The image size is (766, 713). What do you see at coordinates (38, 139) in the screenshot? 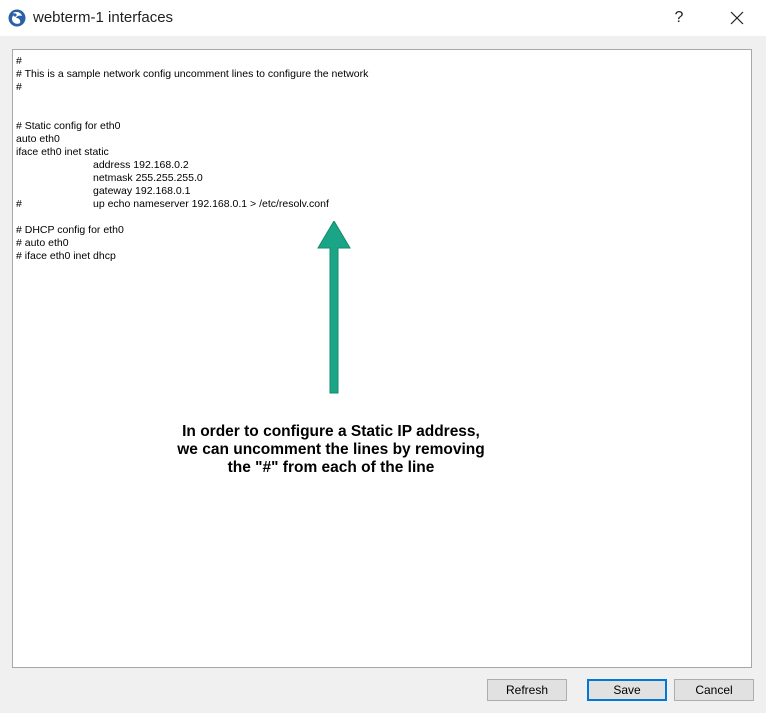
I see `line-text: auto eth0` at bounding box center [38, 139].